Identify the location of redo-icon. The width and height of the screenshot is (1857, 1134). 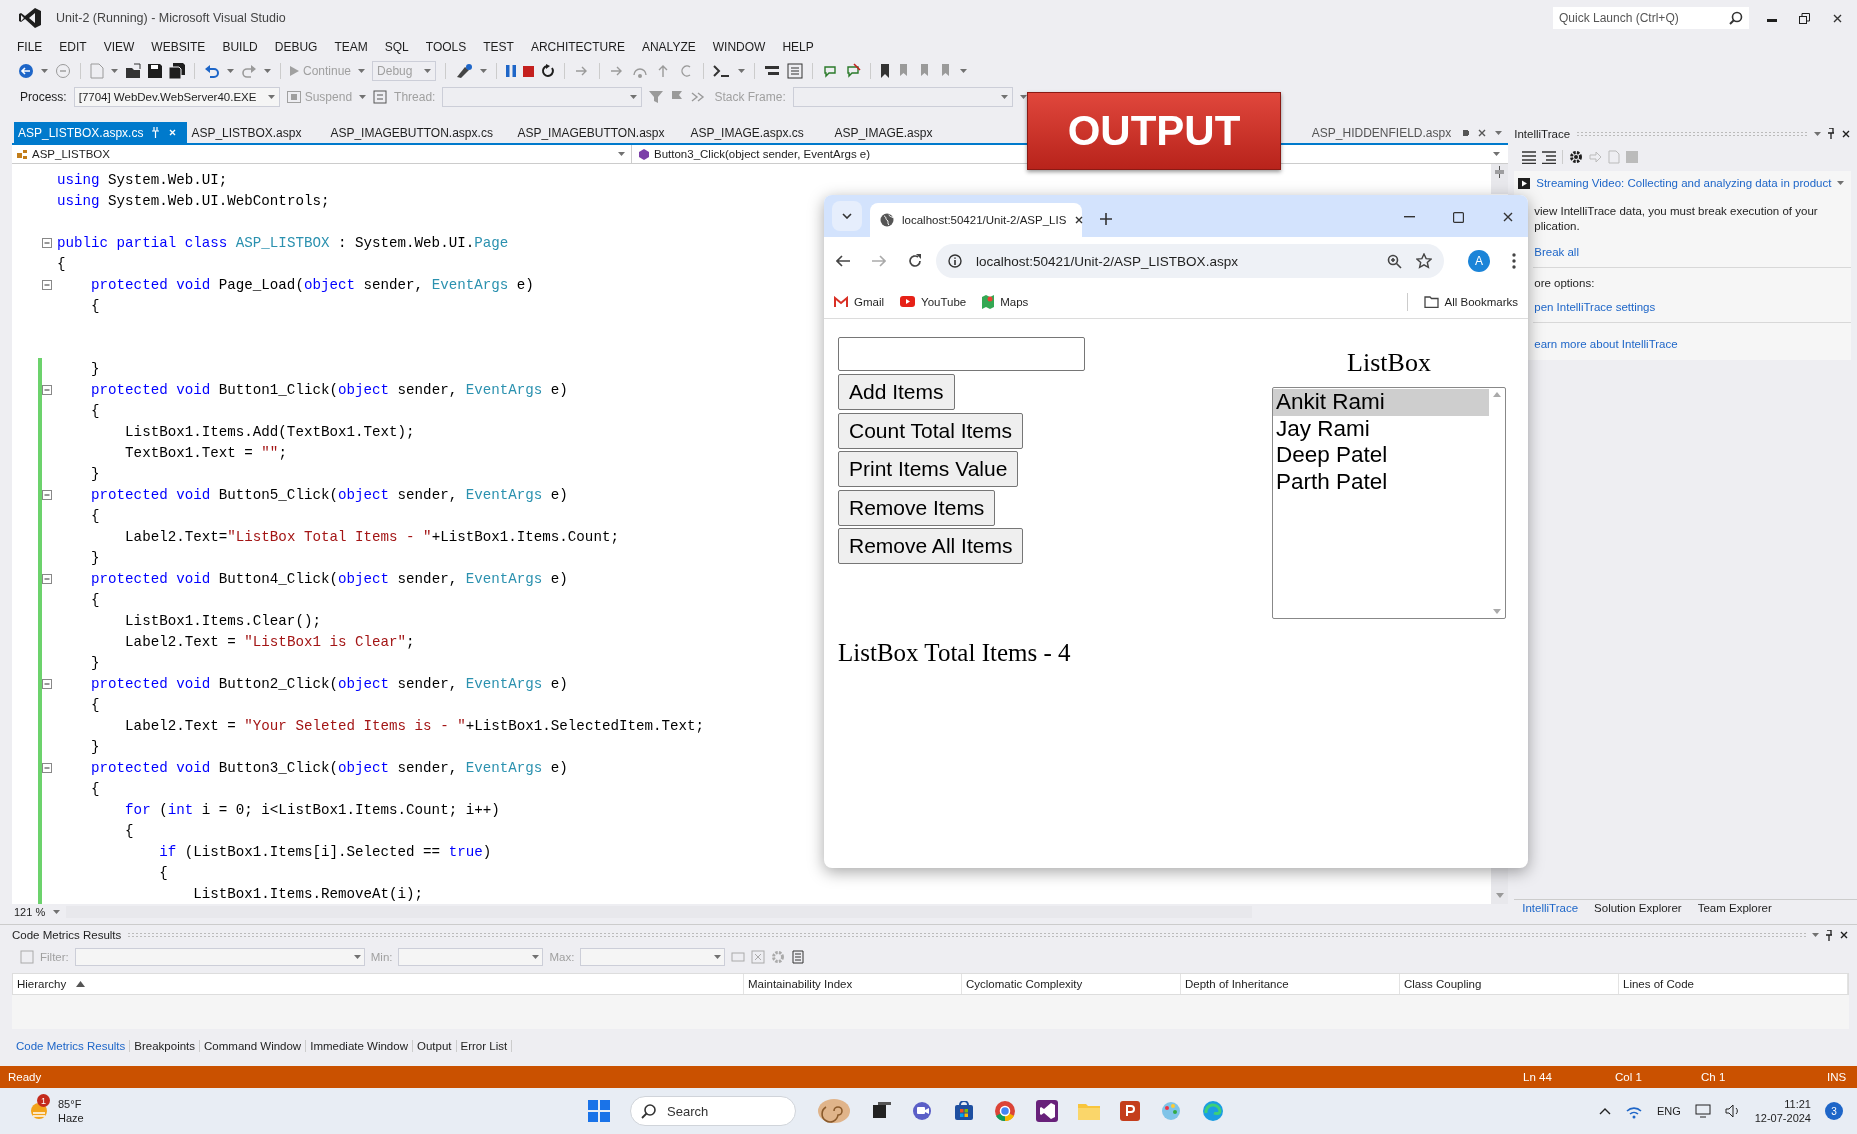
(249, 71).